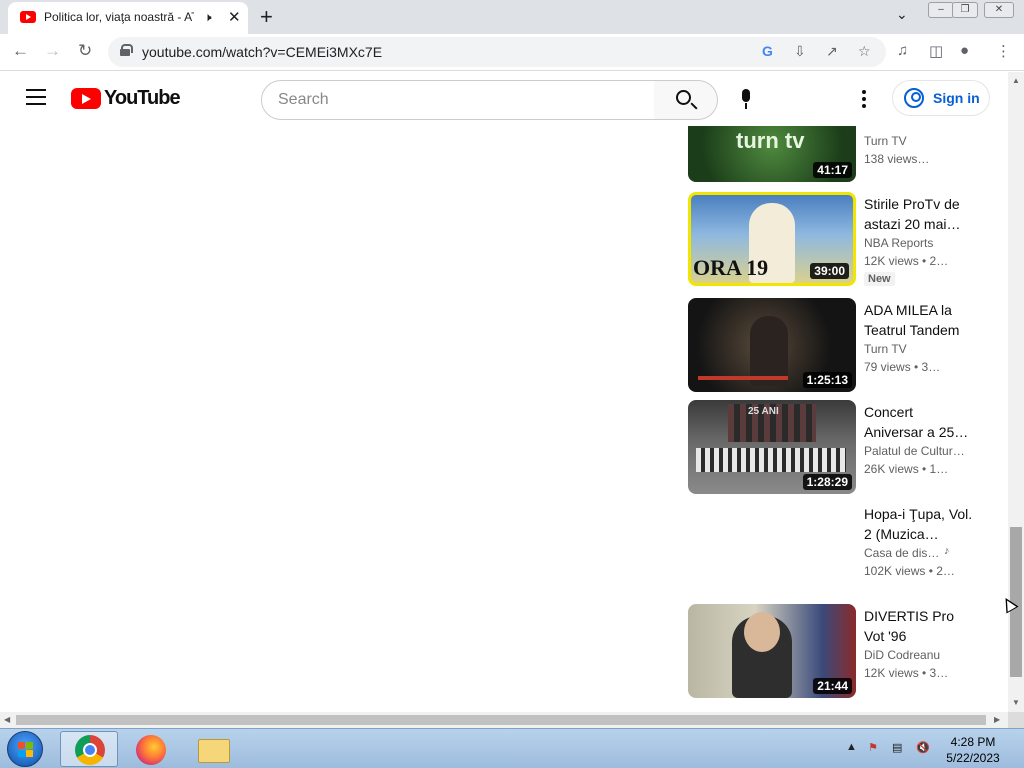  What do you see at coordinates (772, 651) in the screenshot?
I see `video-thumbnail: 21:44` at bounding box center [772, 651].